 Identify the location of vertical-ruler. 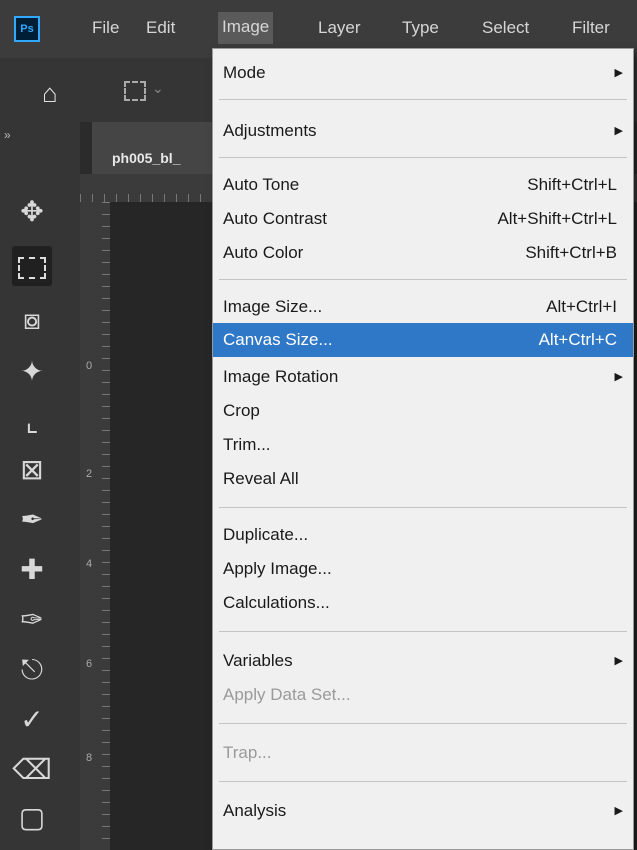
(95, 526).